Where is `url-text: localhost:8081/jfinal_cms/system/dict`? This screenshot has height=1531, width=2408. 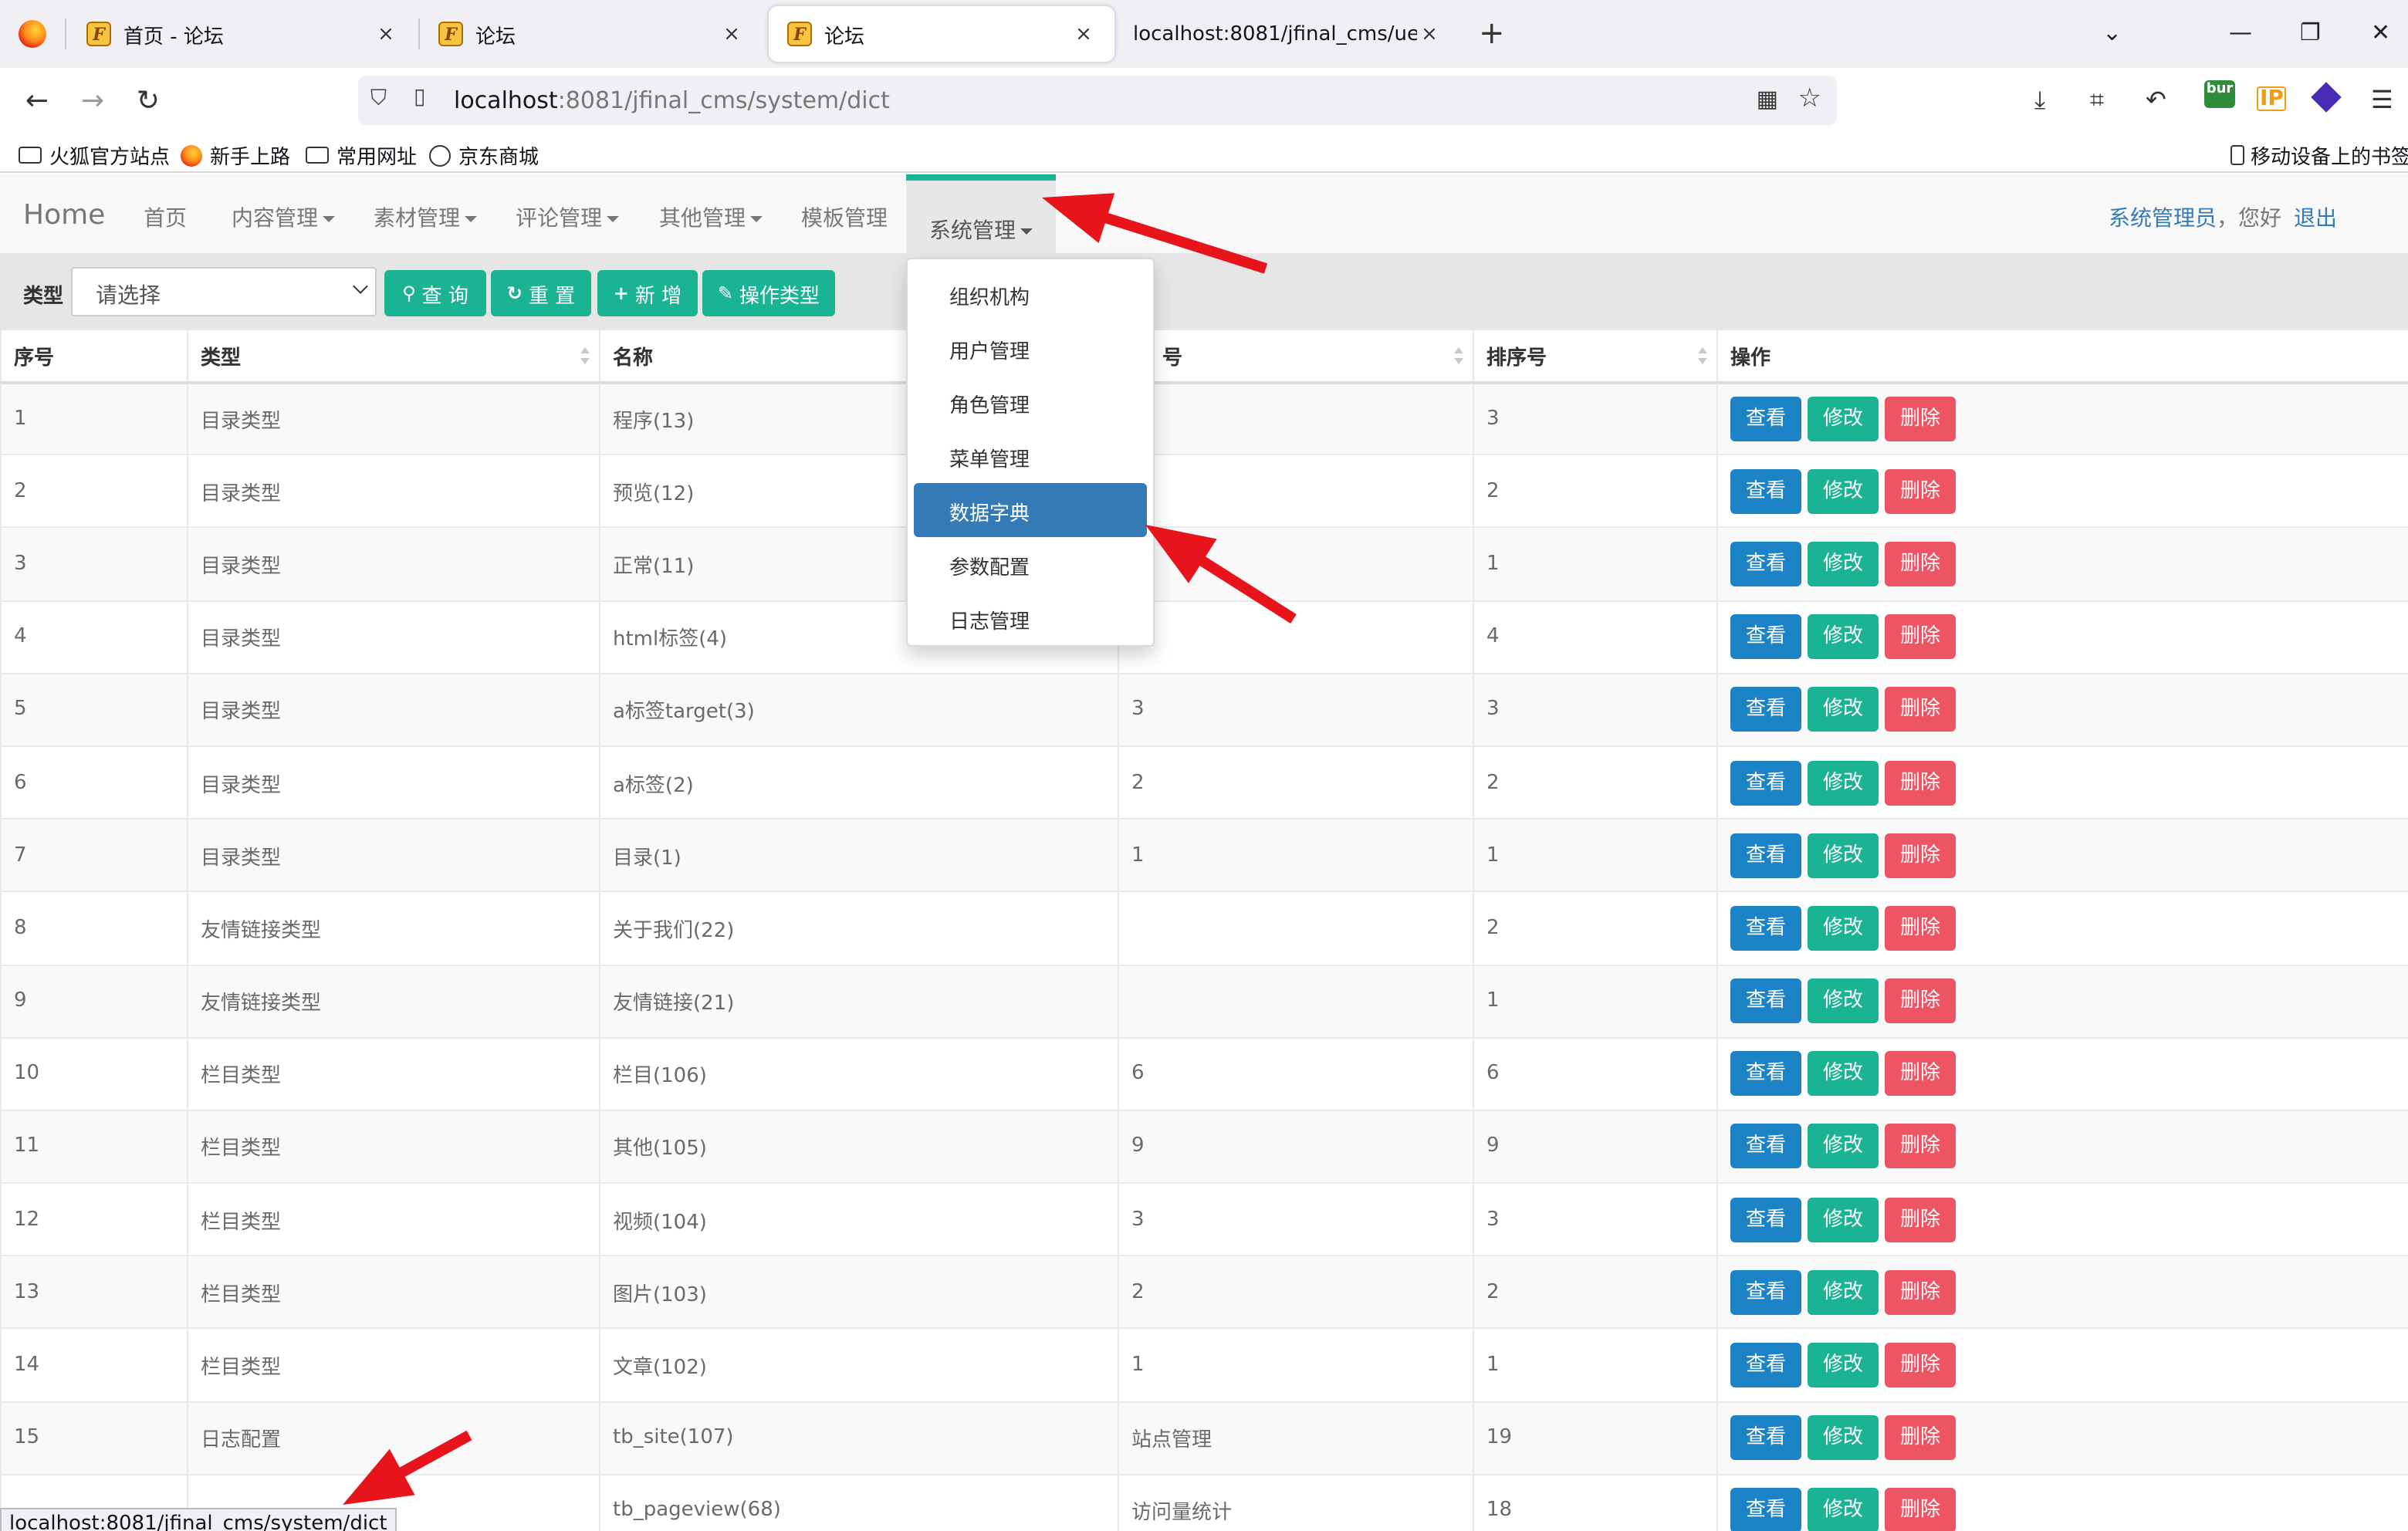 url-text: localhost:8081/jfinal_cms/system/dict is located at coordinates (672, 100).